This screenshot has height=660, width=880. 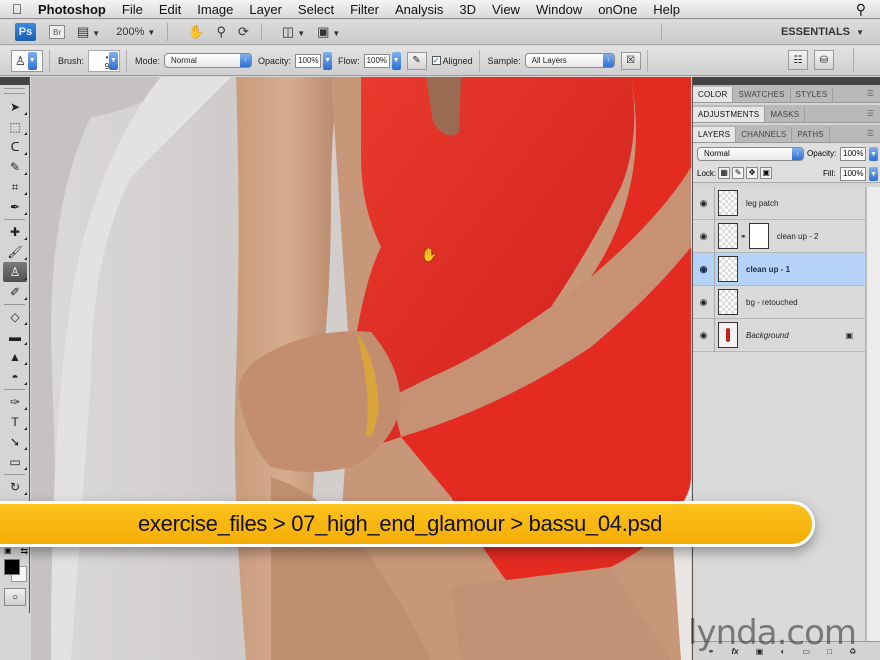 I want to click on opacity-input: 100%, so click(x=308, y=60).